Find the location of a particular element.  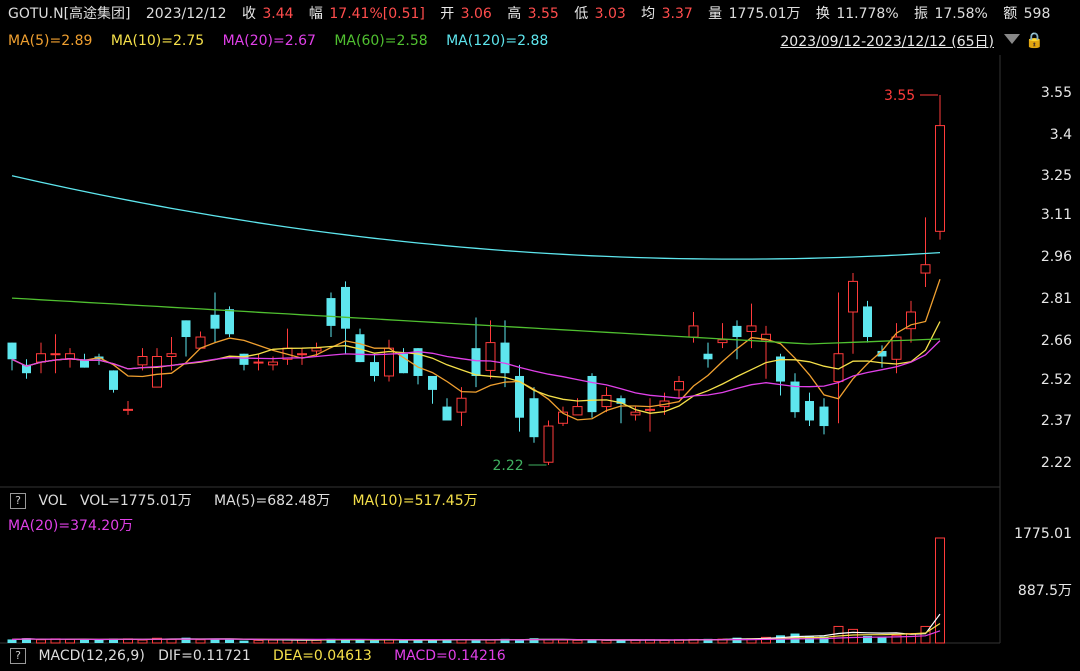

volume-ma10-line is located at coordinates (476, 631).